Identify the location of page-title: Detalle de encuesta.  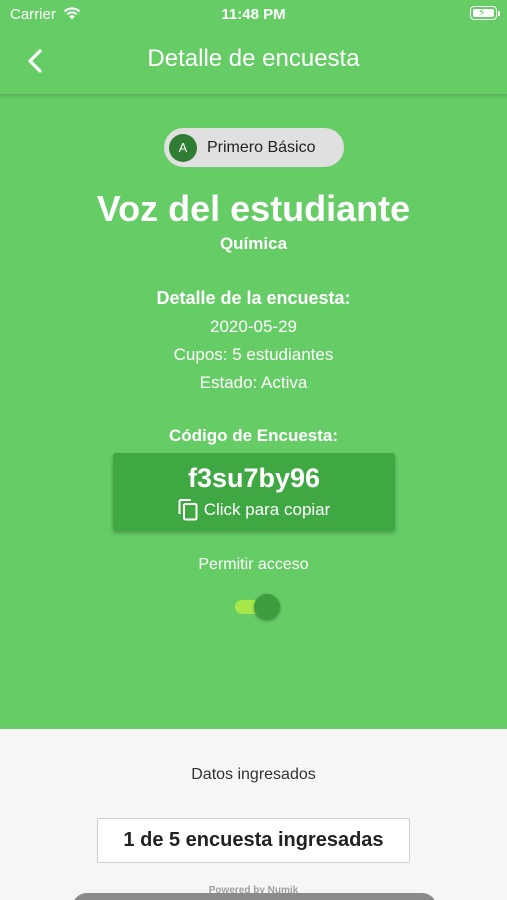
(253, 58).